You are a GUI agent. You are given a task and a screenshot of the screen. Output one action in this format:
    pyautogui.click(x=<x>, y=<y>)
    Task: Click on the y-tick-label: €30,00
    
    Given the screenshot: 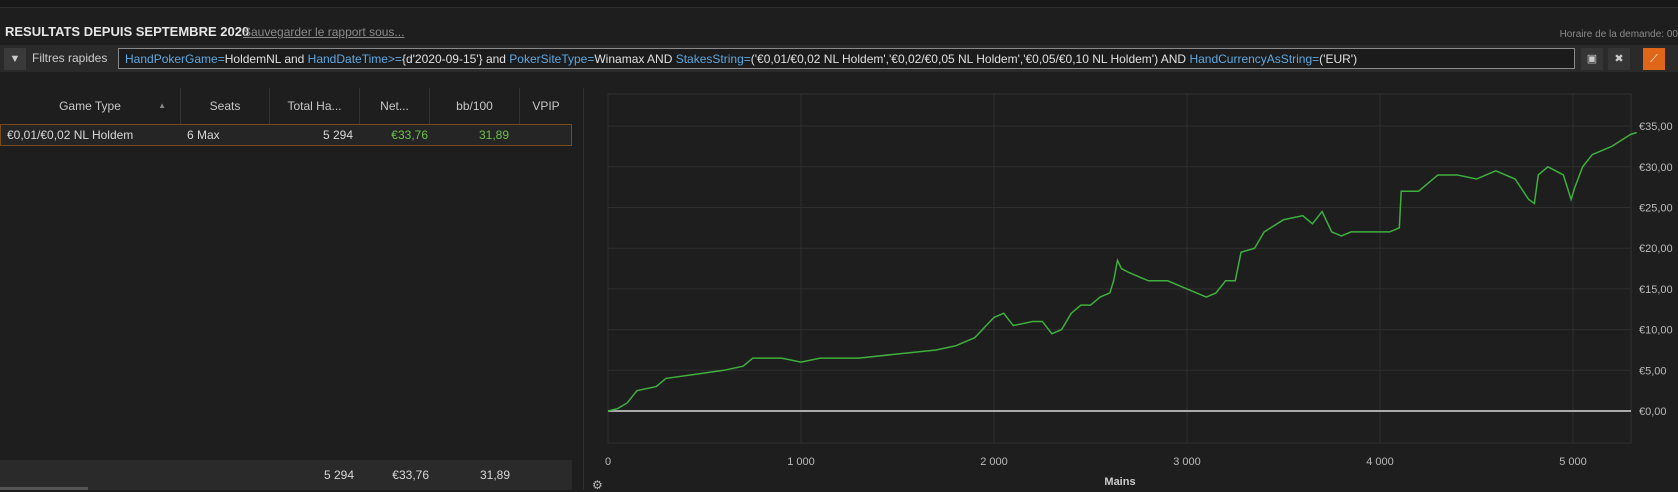 What is the action you would take?
    pyautogui.click(x=1656, y=168)
    